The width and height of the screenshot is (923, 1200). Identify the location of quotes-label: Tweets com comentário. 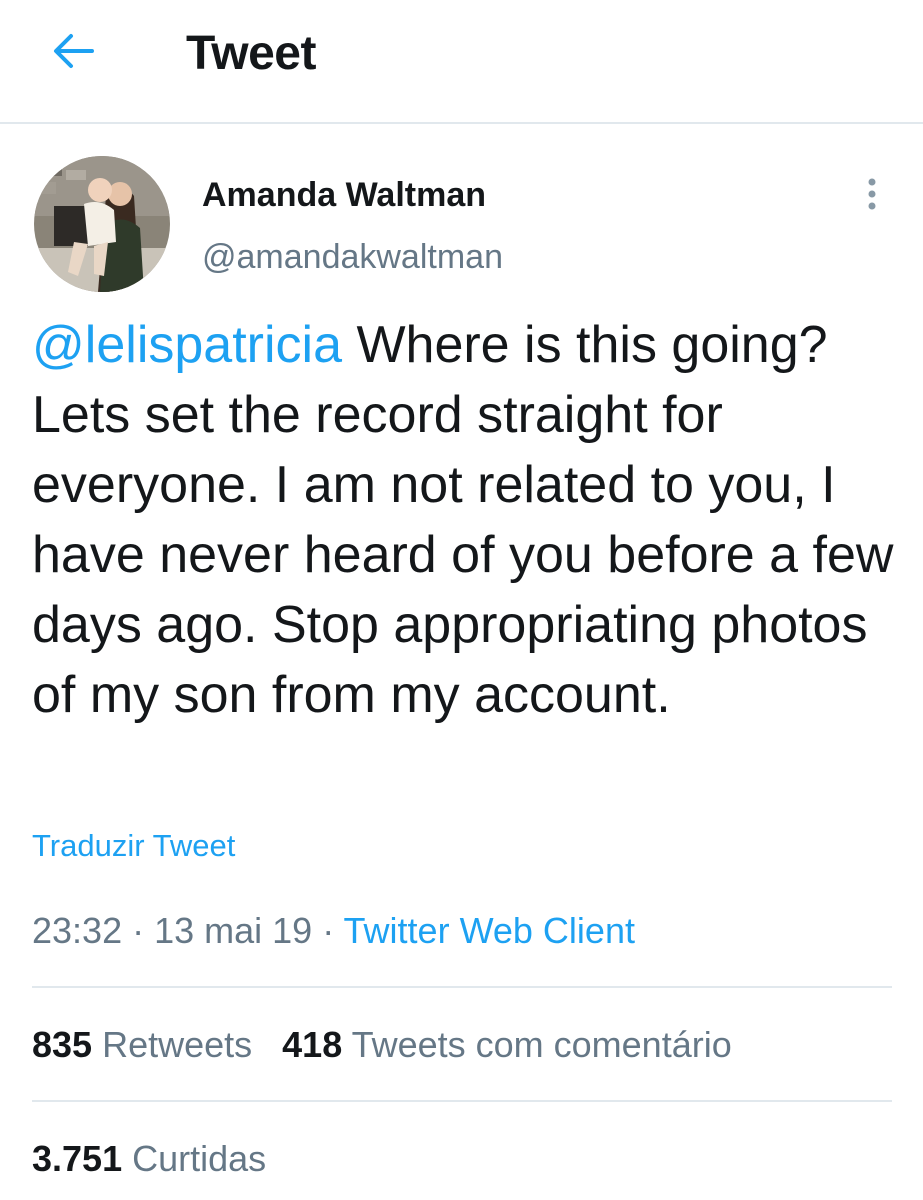
(537, 1044).